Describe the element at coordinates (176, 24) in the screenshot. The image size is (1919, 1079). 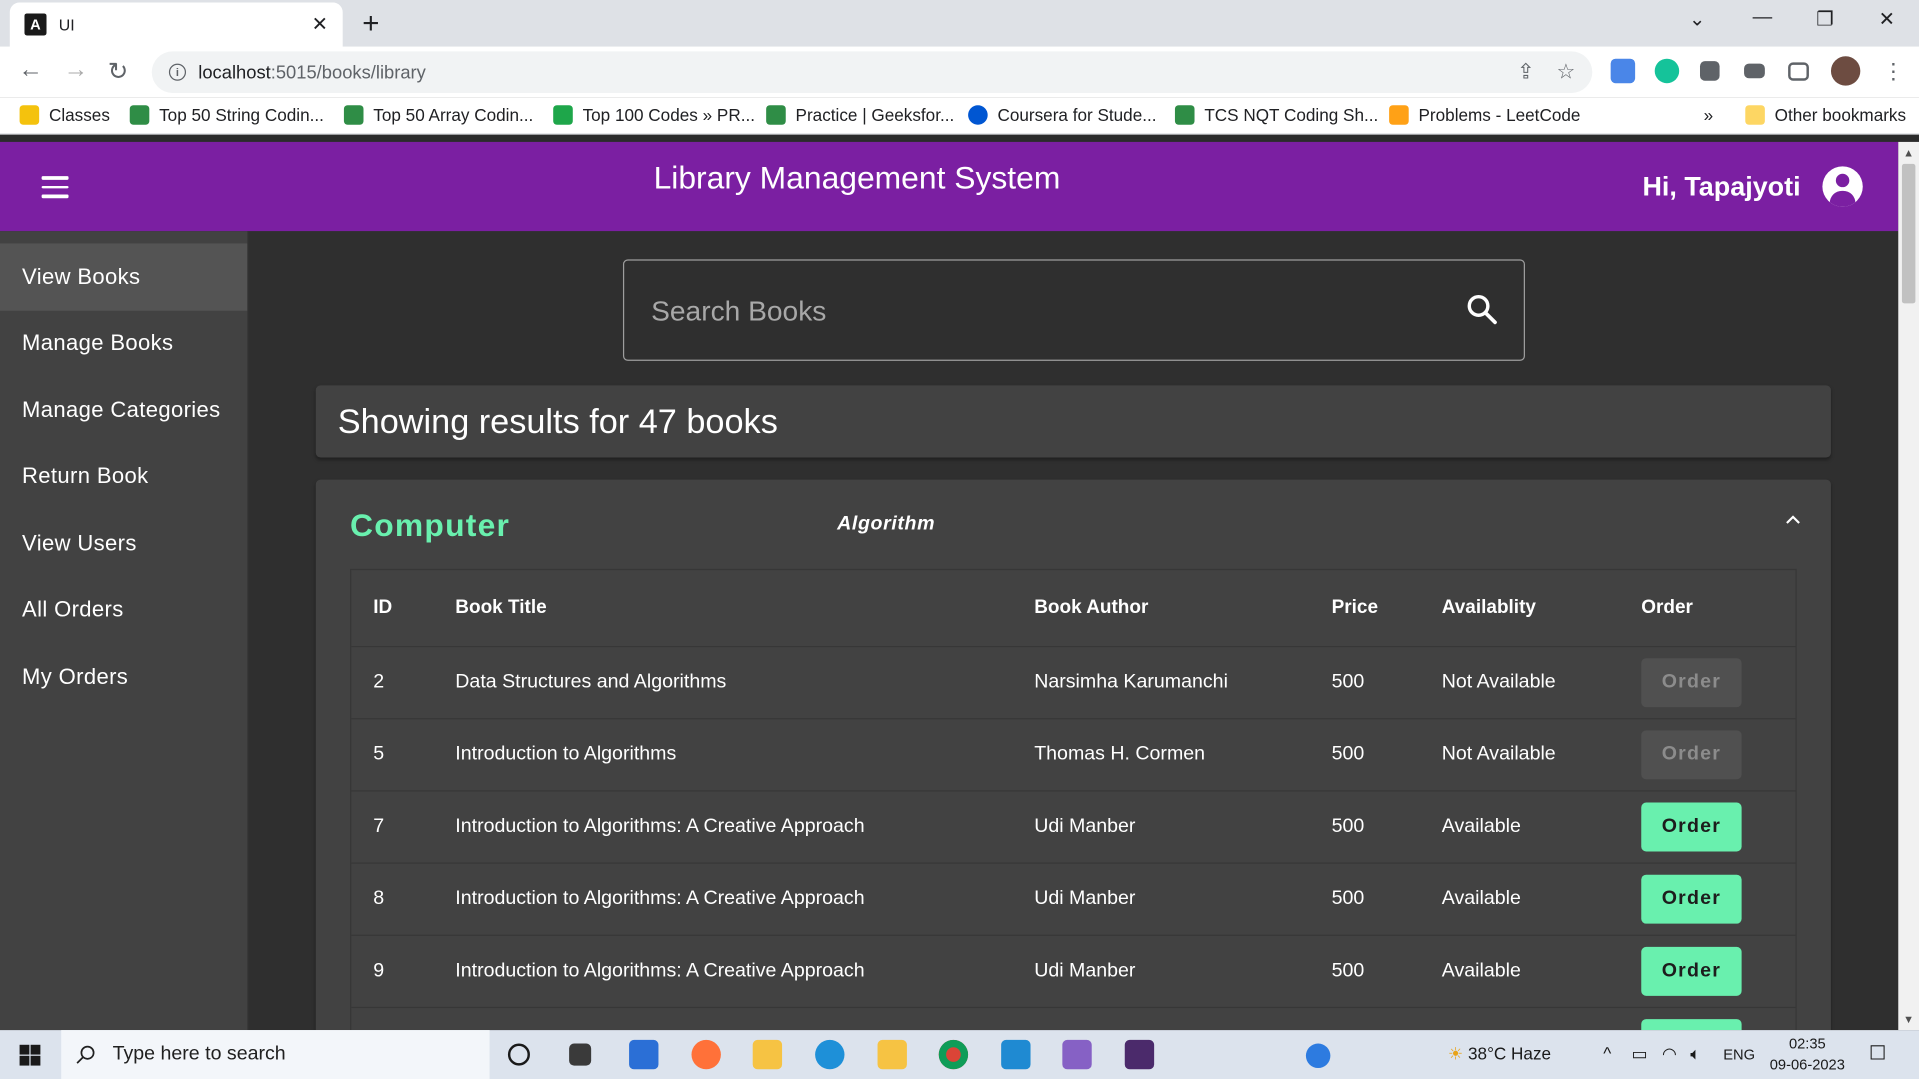
I see `browser-tab: A UI ✕` at that location.